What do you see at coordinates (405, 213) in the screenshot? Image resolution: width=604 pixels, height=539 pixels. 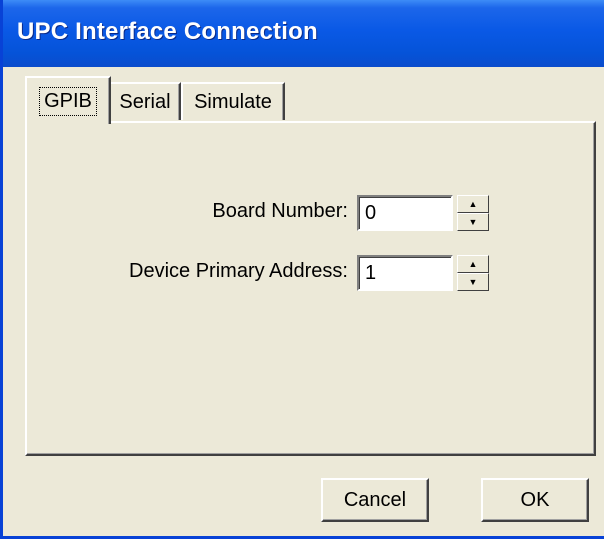 I see `board-number-field` at bounding box center [405, 213].